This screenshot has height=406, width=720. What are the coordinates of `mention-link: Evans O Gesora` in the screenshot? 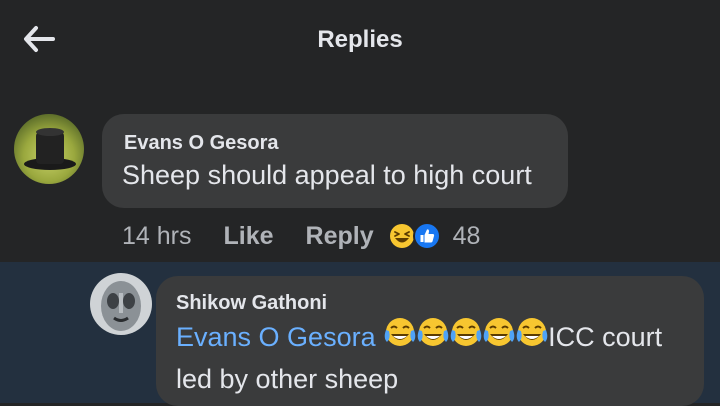 It's located at (276, 337).